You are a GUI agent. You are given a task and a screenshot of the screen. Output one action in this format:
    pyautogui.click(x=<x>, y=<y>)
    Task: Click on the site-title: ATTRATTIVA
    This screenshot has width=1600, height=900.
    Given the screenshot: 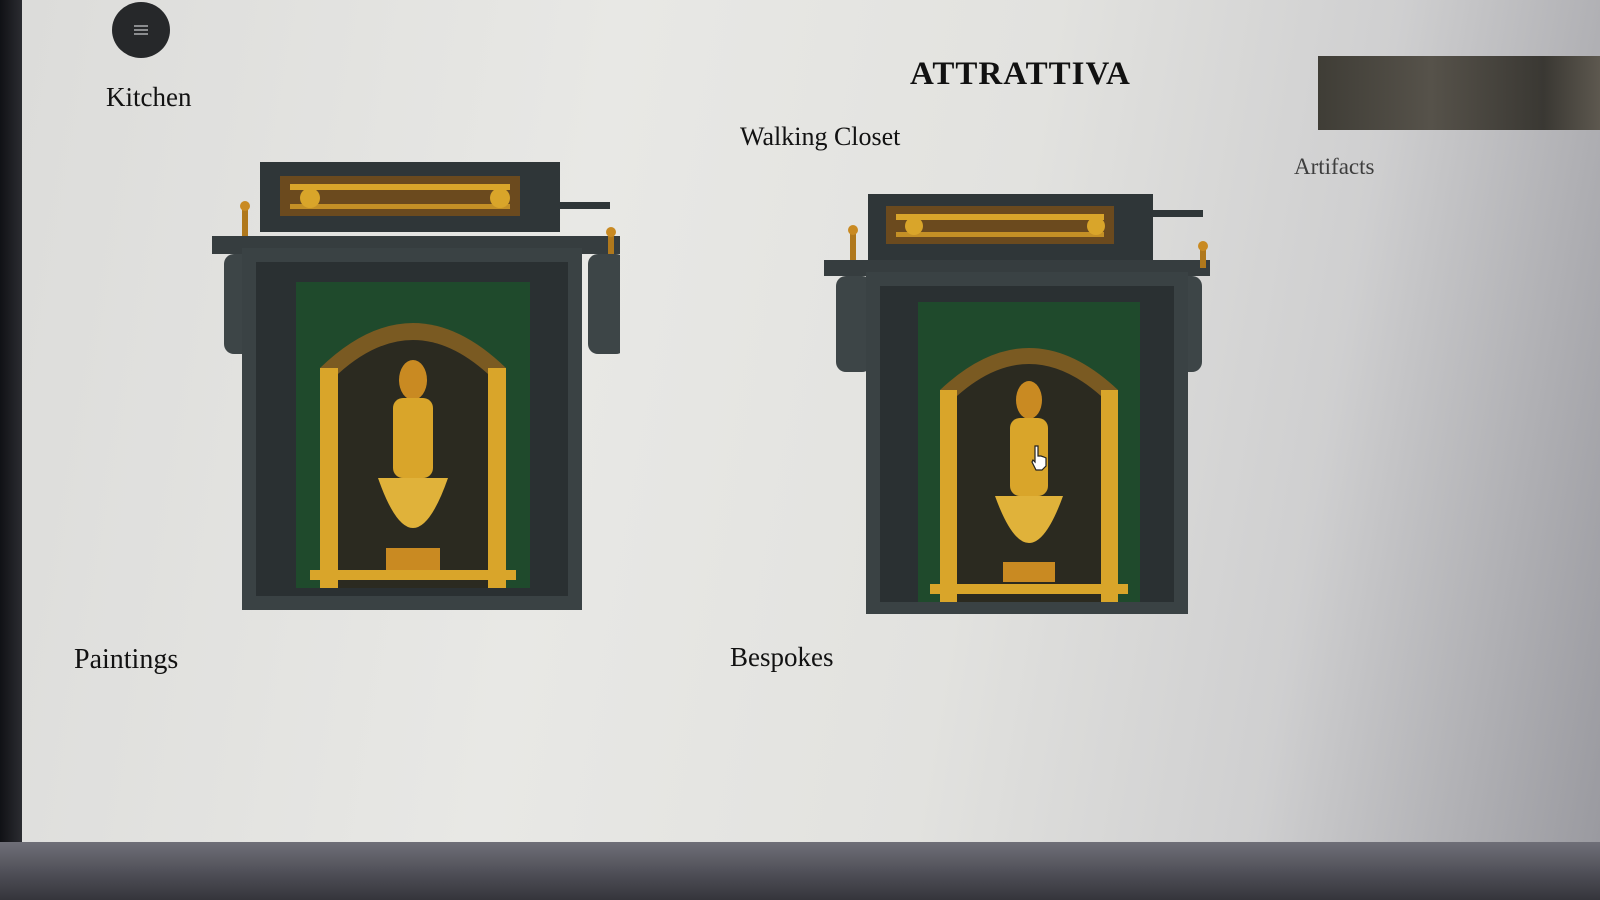 What is the action you would take?
    pyautogui.click(x=1020, y=74)
    